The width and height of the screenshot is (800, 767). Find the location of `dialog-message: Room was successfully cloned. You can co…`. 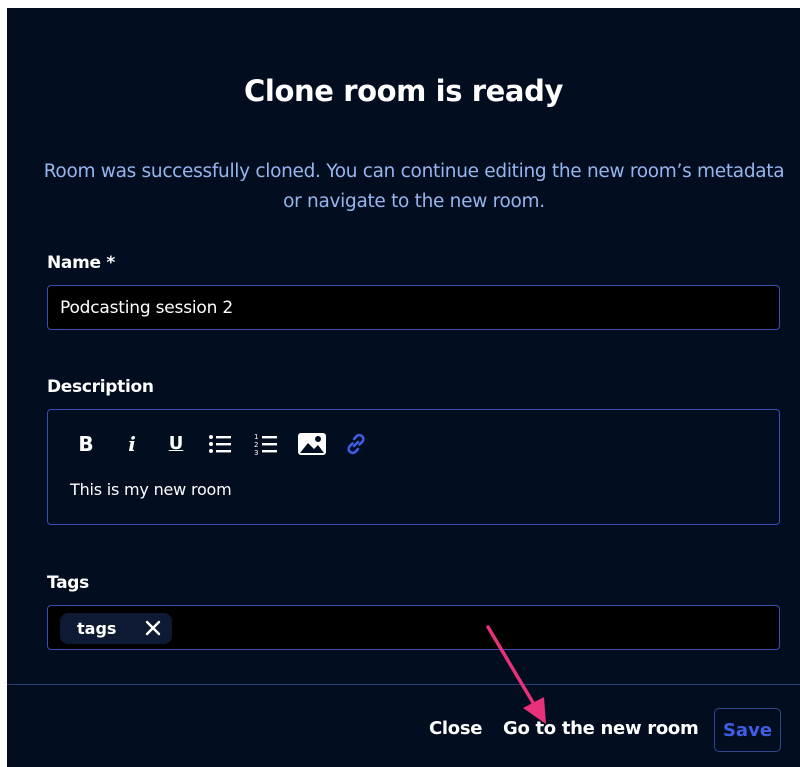

dialog-message: Room was successfully cloned. You can co… is located at coordinates (414, 186).